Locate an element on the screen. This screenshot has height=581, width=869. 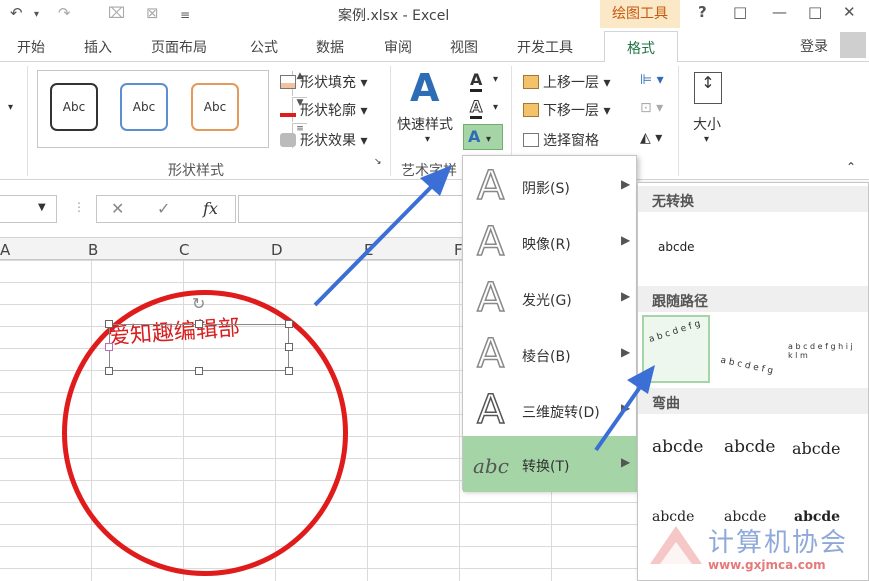
logo-icon is located at coordinates (676, 545).